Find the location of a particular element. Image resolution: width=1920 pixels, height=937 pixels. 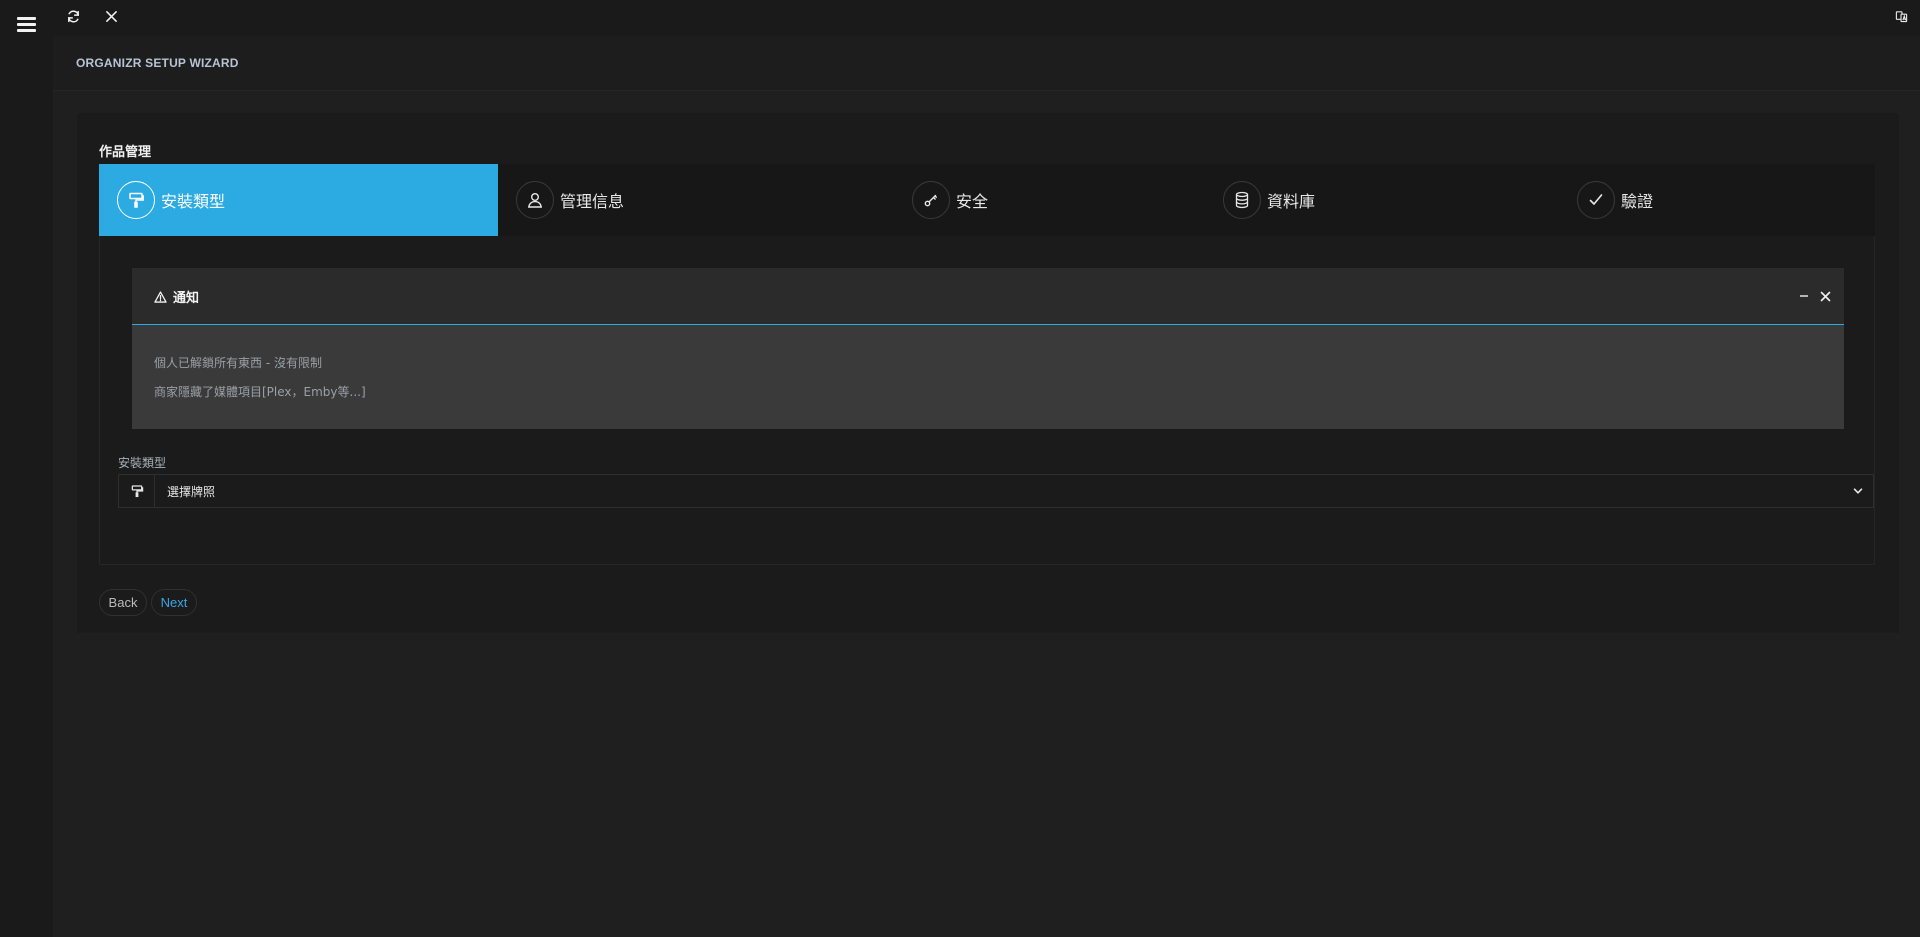

key-icon is located at coordinates (931, 200).